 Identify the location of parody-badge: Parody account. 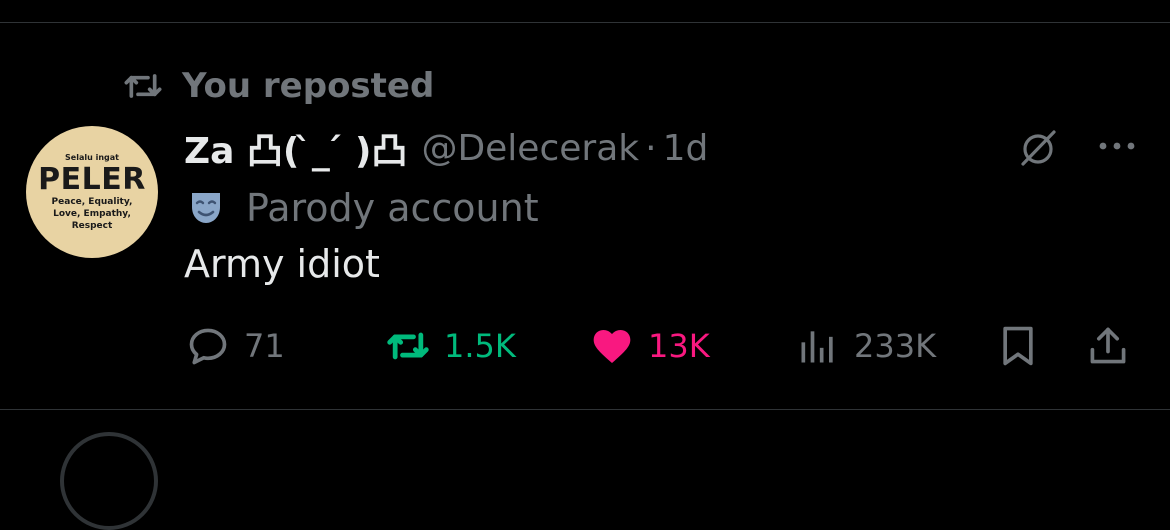
(362, 208).